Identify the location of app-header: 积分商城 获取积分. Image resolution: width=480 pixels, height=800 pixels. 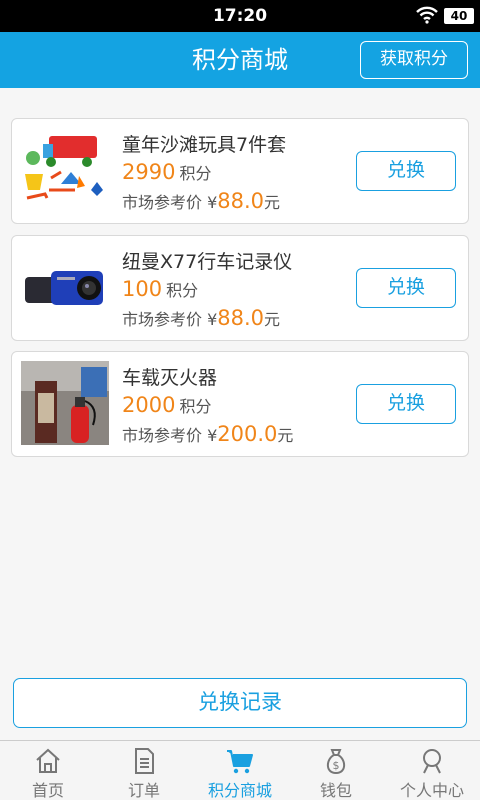
(240, 60).